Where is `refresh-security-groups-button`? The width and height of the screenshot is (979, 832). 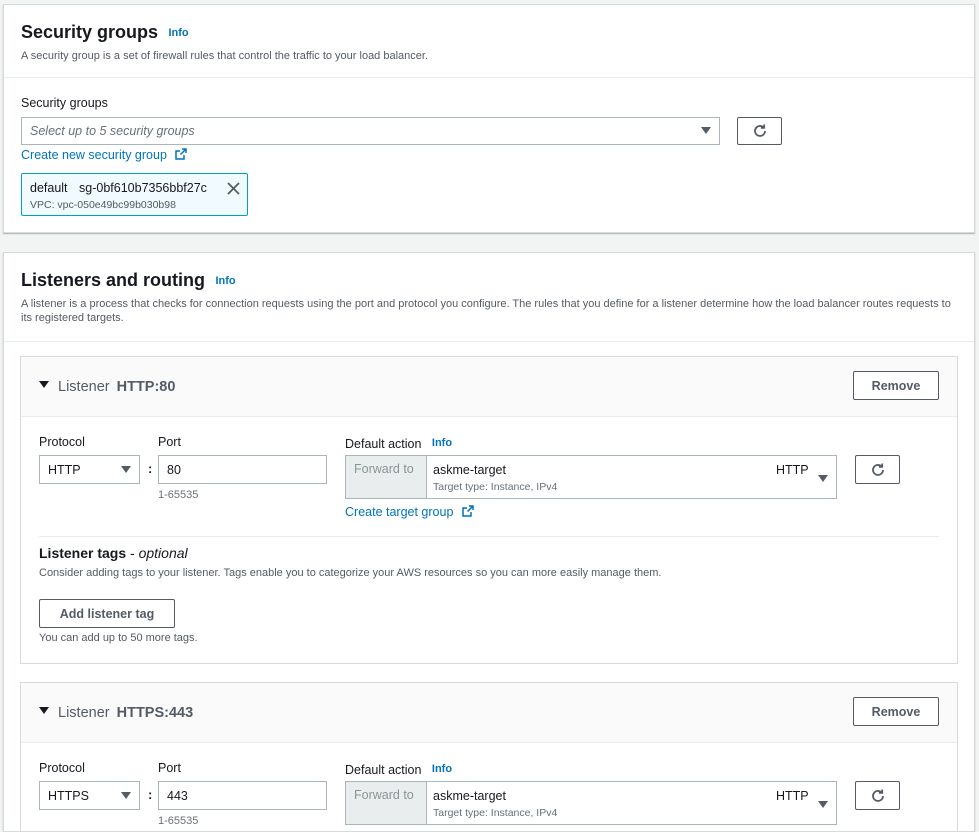 refresh-security-groups-button is located at coordinates (759, 131).